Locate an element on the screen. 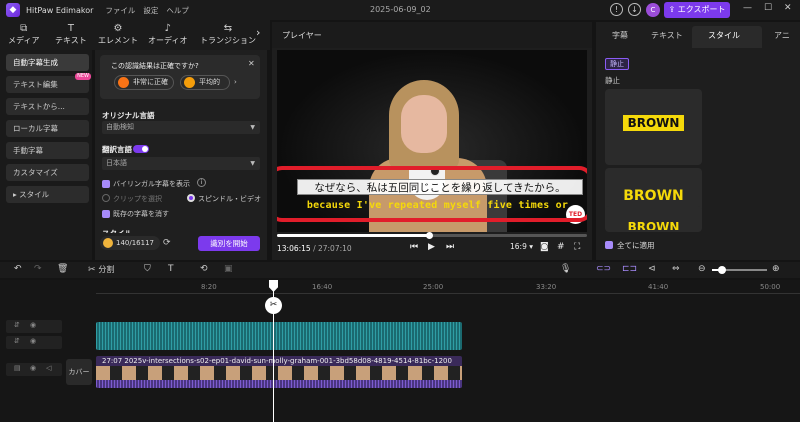  tool-text: T テキスト is located at coordinates (71, 34).